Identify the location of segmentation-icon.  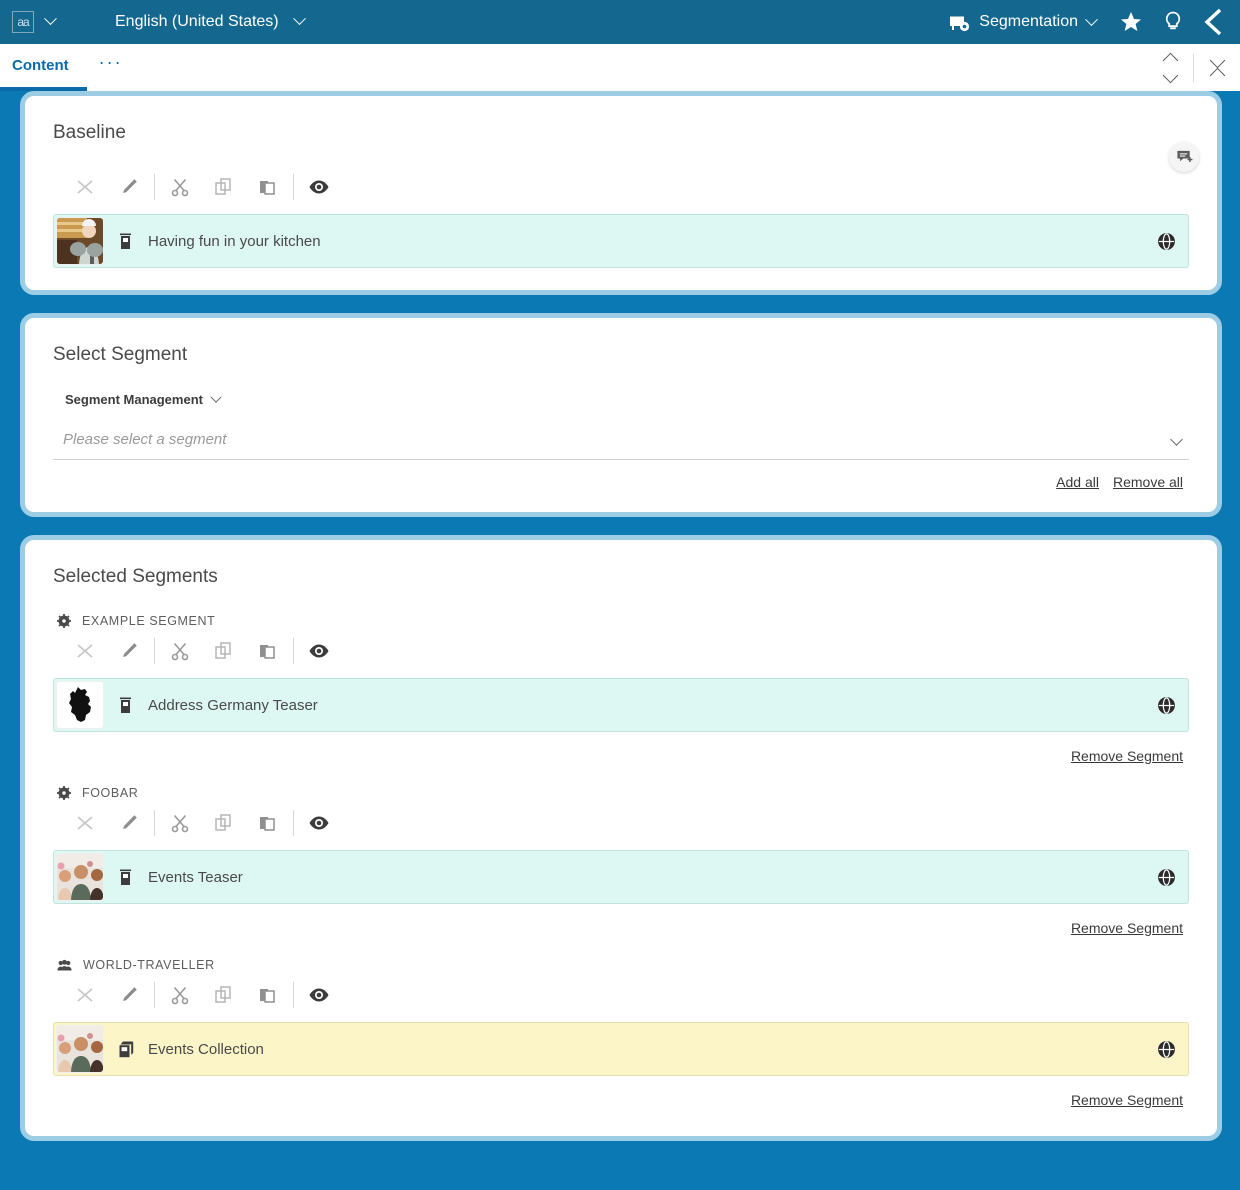
(960, 23).